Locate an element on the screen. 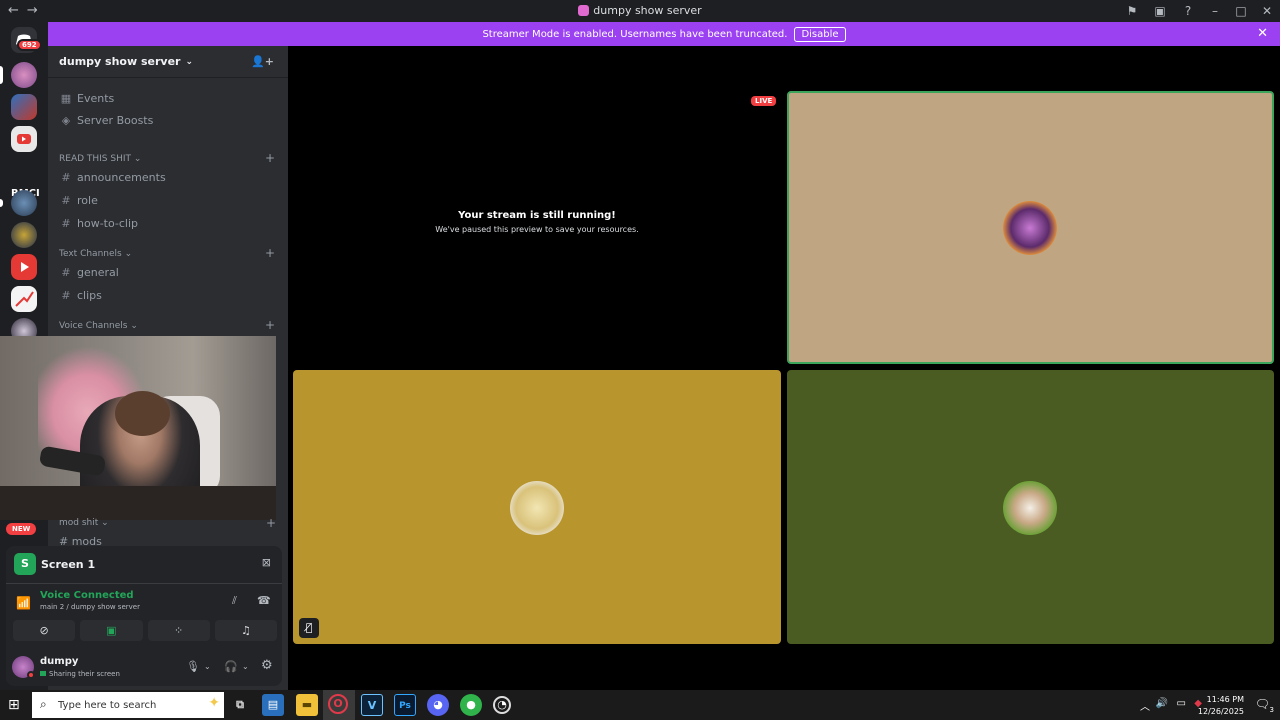 The width and height of the screenshot is (1280, 720). notification-count: 3 is located at coordinates (1271, 710).